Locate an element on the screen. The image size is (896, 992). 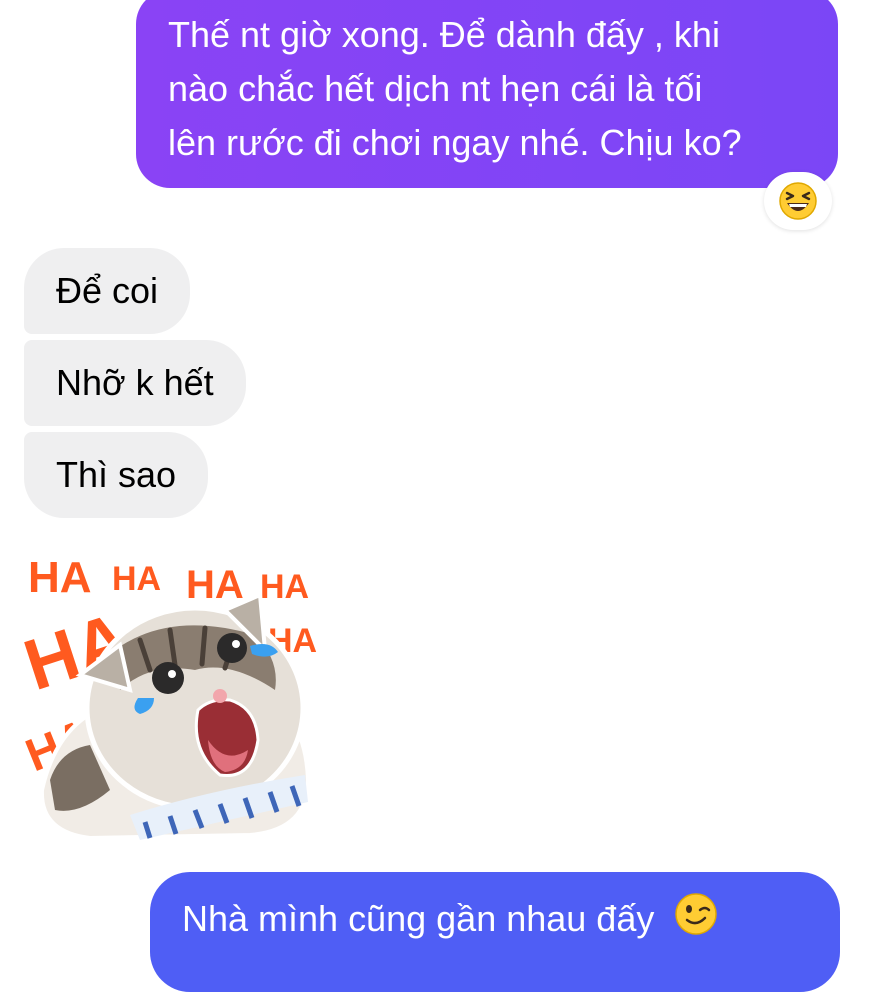
winking-emoji-icon is located at coordinates (696, 921).